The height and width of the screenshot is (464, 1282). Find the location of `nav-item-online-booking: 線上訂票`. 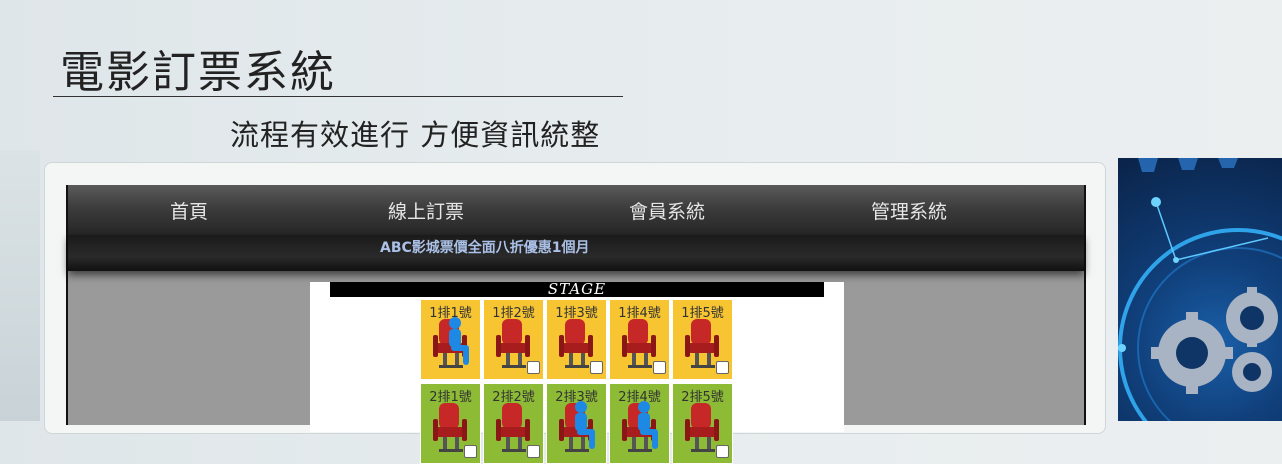

nav-item-online-booking: 線上訂票 is located at coordinates (426, 210).